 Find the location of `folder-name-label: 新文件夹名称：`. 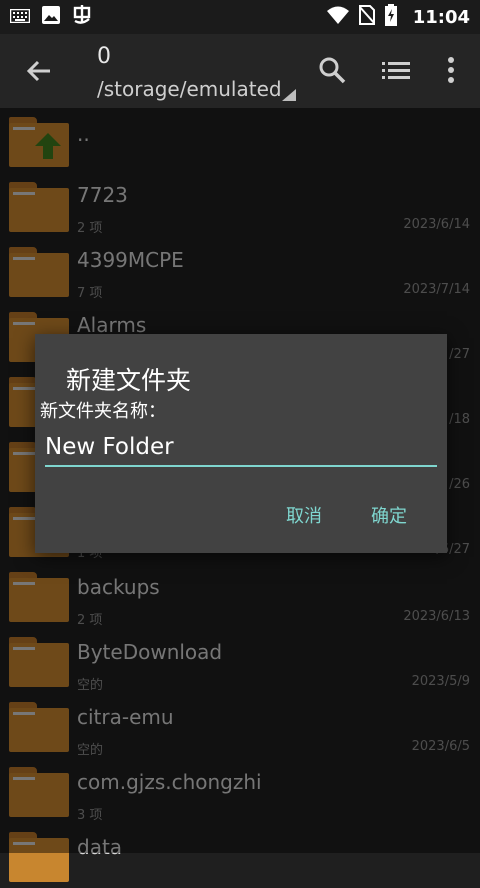

folder-name-label: 新文件夹名称： is located at coordinates (103, 411).